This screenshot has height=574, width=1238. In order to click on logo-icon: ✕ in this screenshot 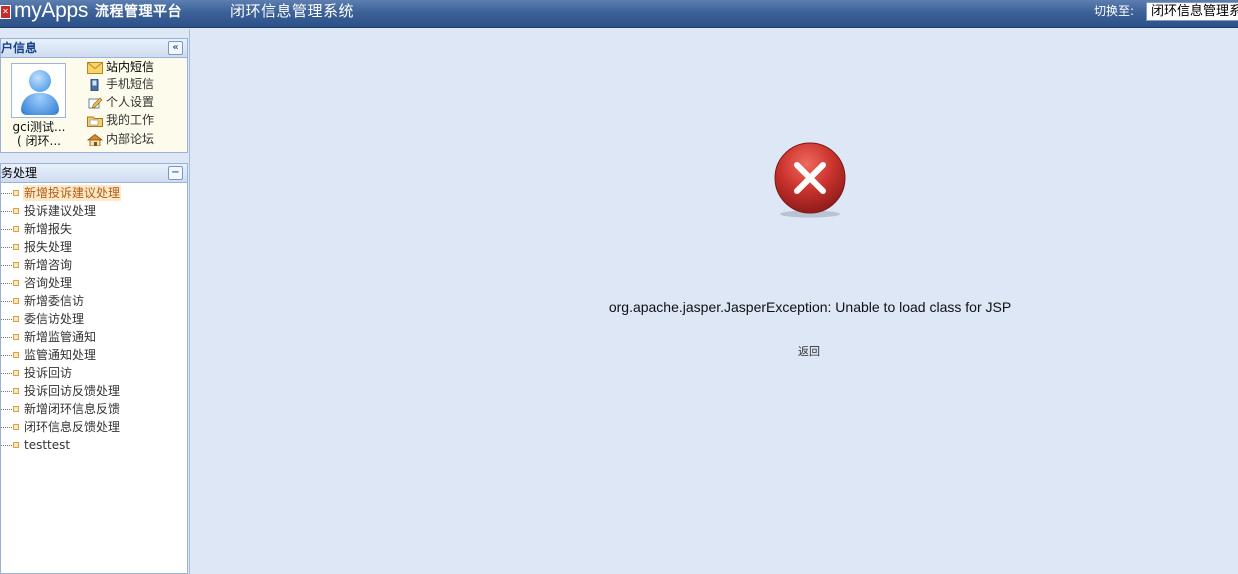, I will do `click(5, 12)`.